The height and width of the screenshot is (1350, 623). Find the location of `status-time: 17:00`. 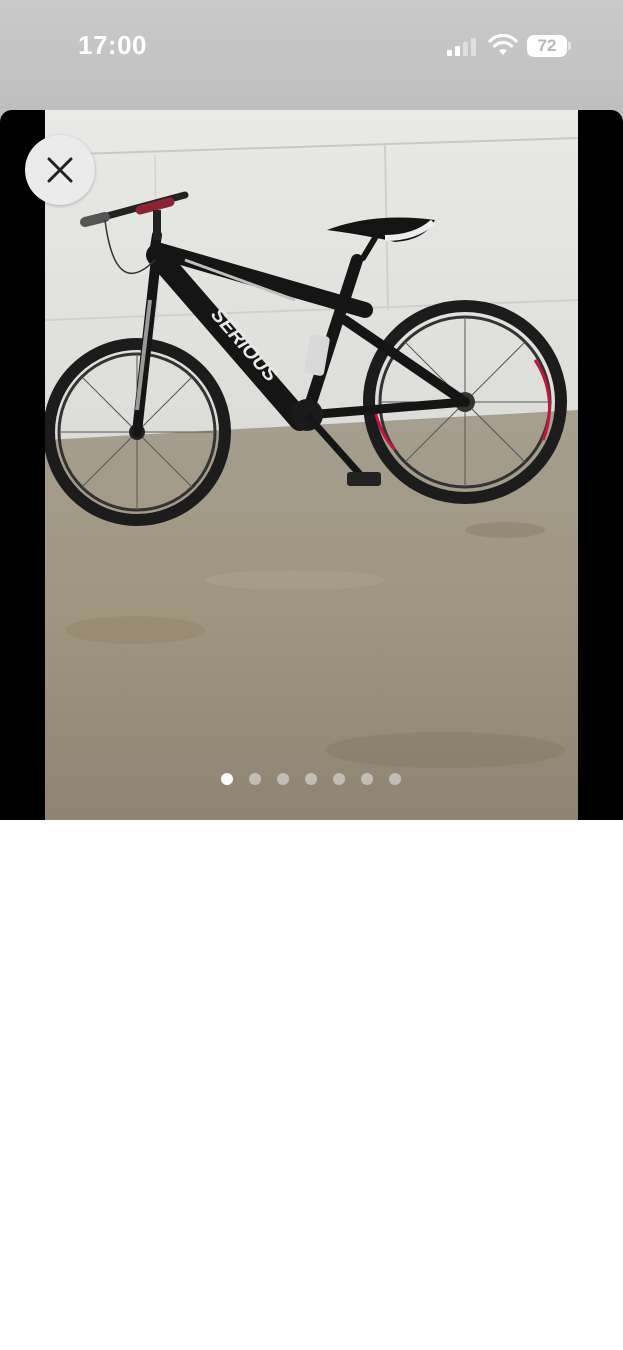

status-time: 17:00 is located at coordinates (112, 45).